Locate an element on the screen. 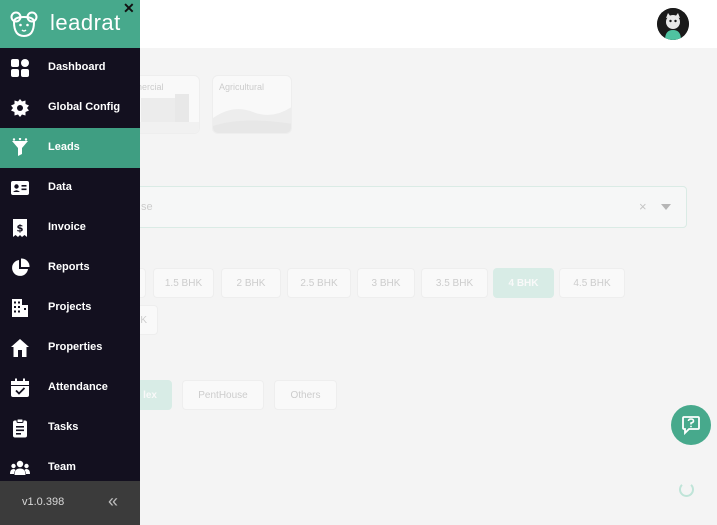  user-avatar is located at coordinates (673, 24).